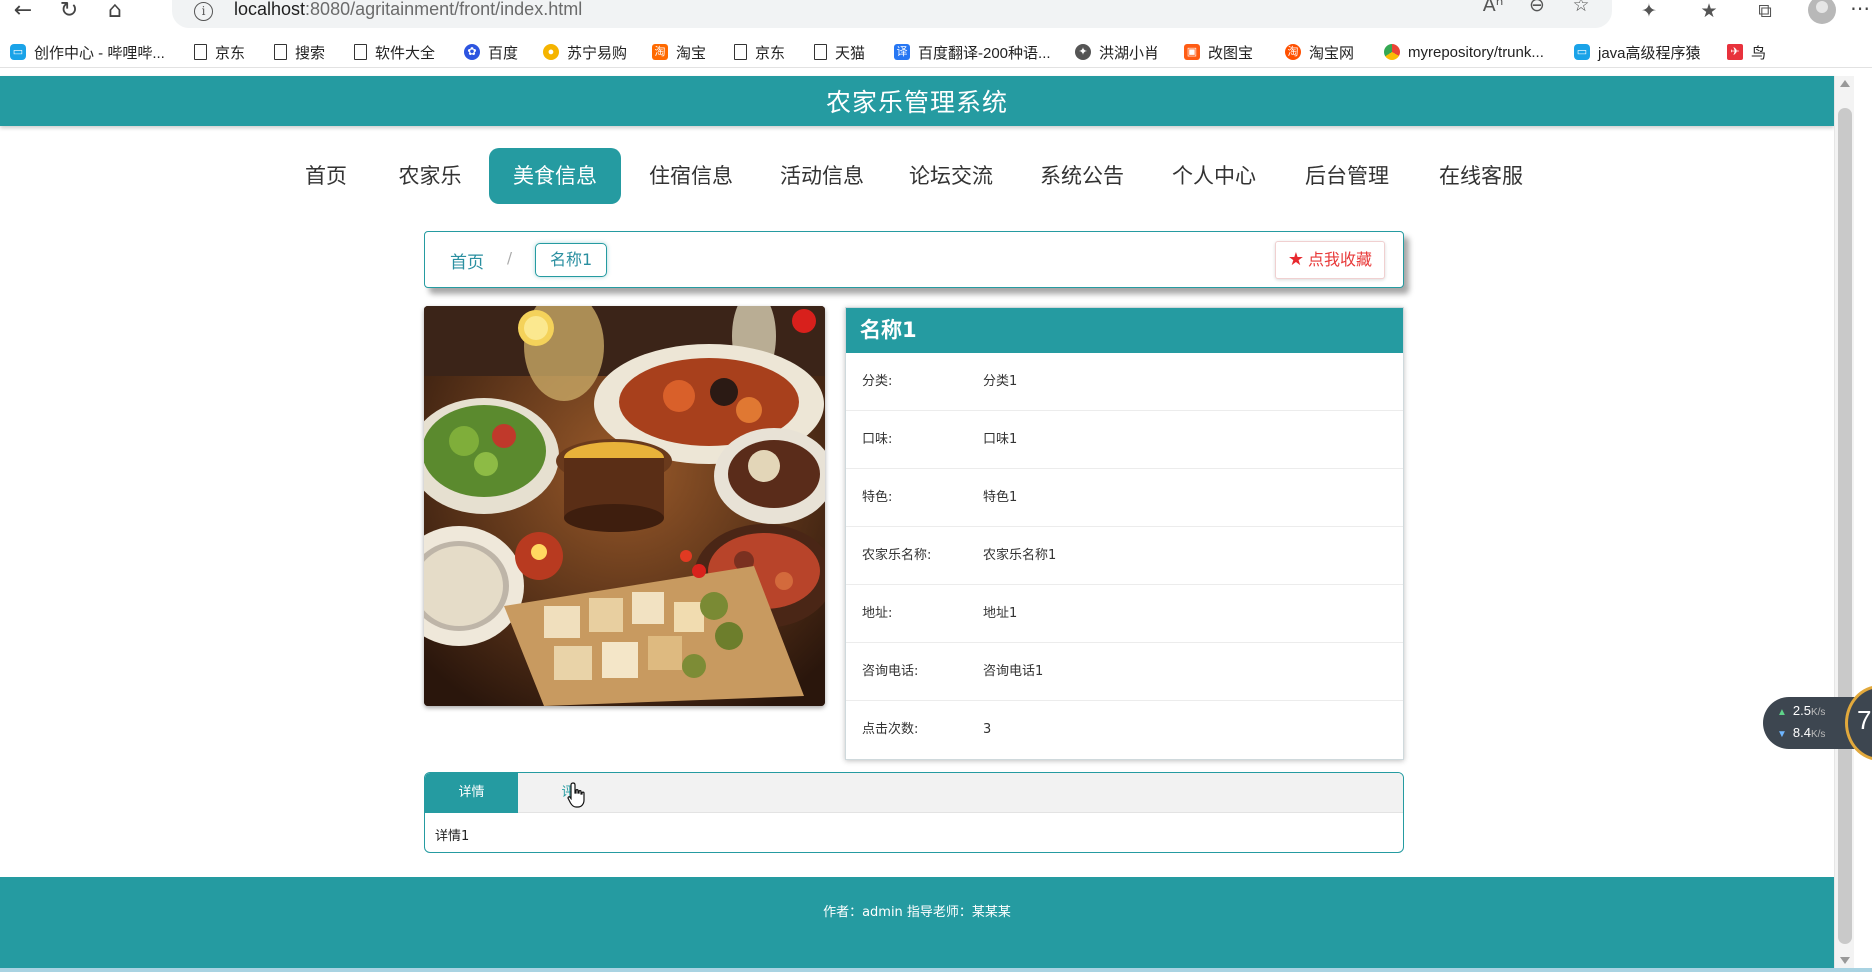 The height and width of the screenshot is (972, 1872). I want to click on download-arrow-icon: ▼, so click(1782, 734).